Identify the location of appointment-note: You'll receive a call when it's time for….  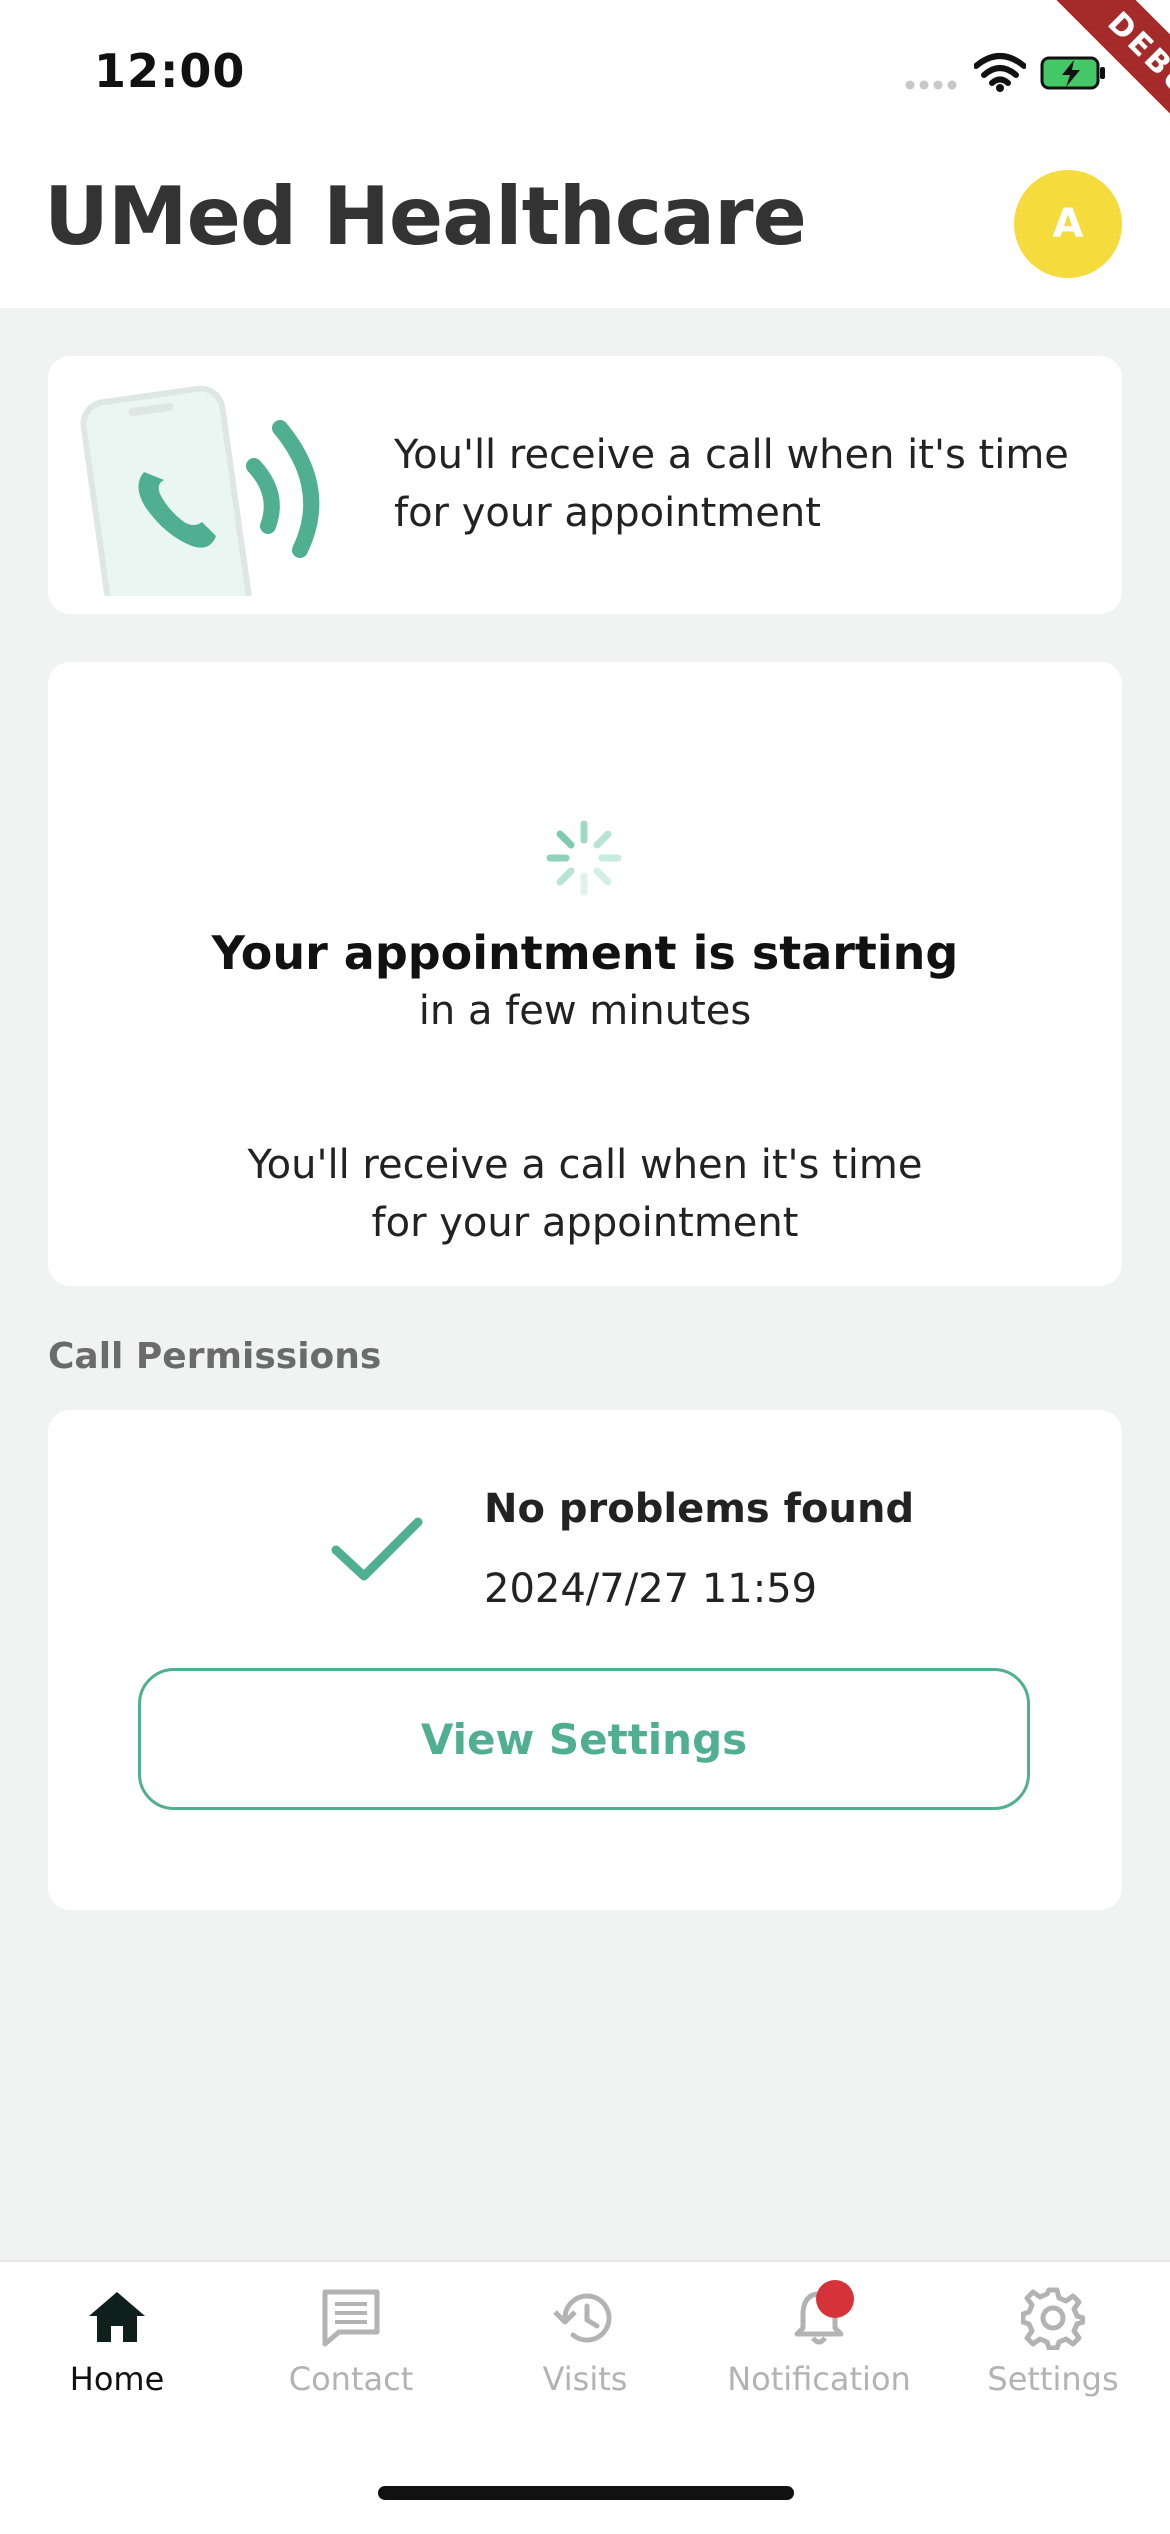
(585, 1194).